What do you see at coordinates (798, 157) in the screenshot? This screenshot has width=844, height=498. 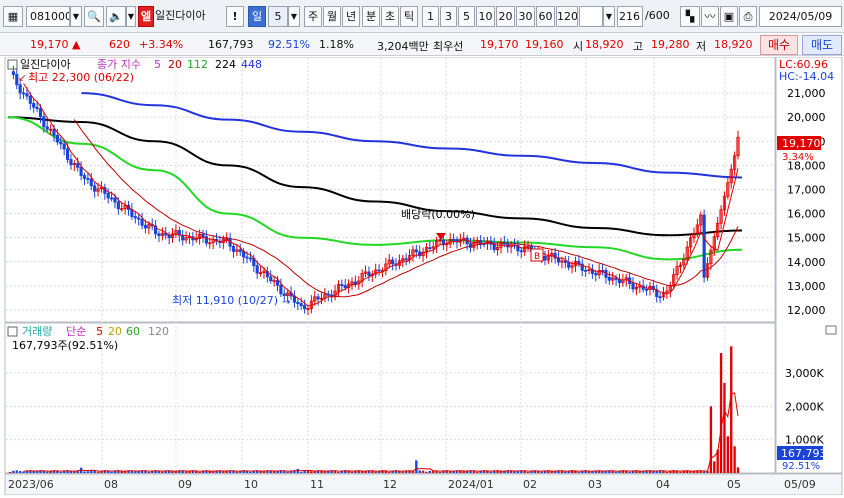 I see `last-price-pct: 3.34%` at bounding box center [798, 157].